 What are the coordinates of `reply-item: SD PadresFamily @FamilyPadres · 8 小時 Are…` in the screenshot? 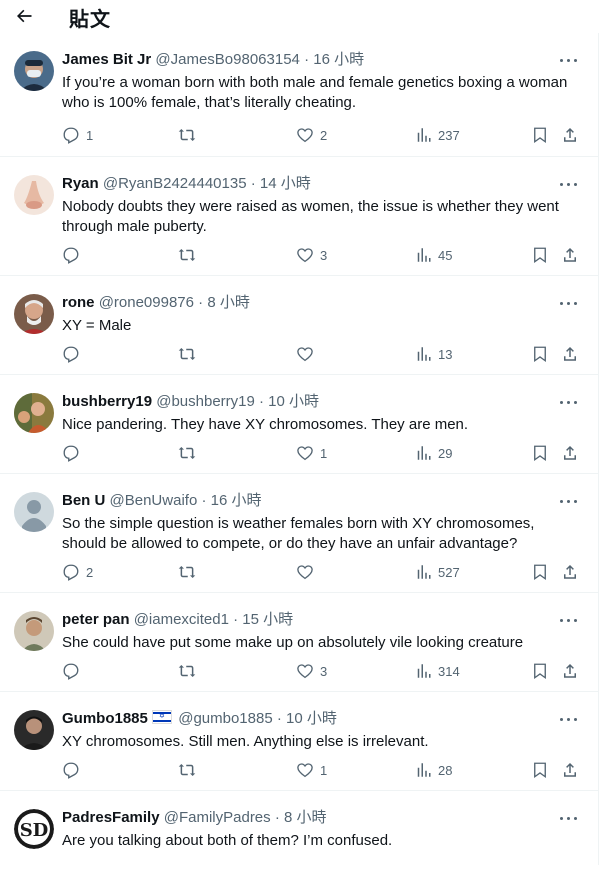 It's located at (299, 841).